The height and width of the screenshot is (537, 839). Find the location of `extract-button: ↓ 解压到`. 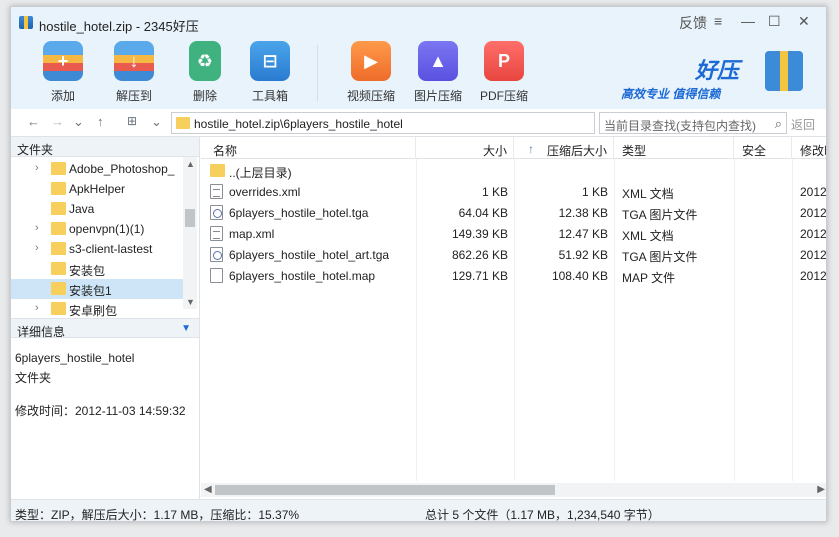

extract-button: ↓ 解压到 is located at coordinates (134, 72).